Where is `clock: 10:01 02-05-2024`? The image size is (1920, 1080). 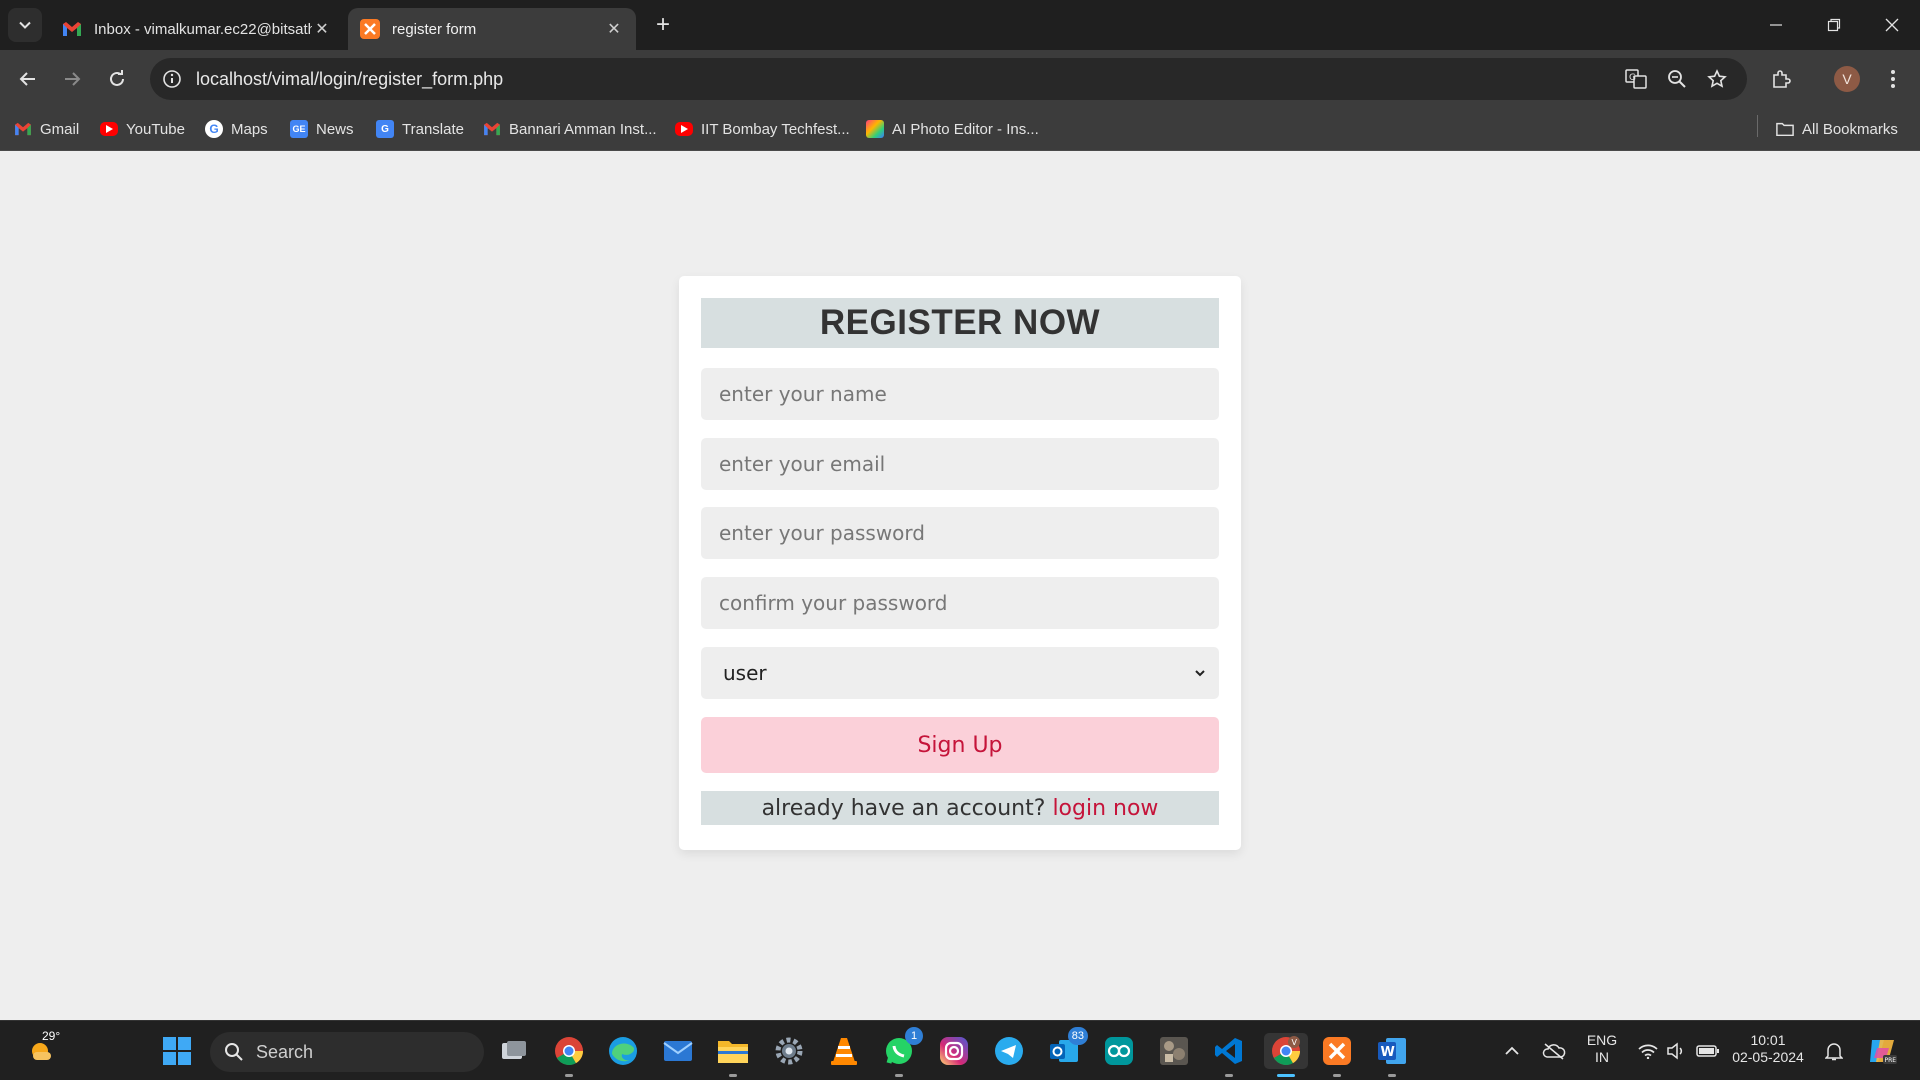 clock: 10:01 02-05-2024 is located at coordinates (1768, 1049).